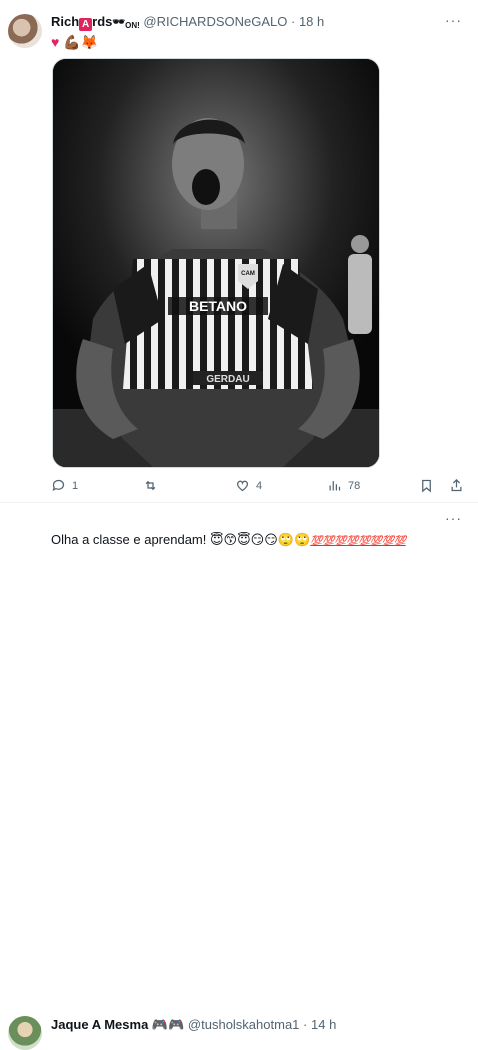  I want to click on like-count: 4, so click(259, 485).